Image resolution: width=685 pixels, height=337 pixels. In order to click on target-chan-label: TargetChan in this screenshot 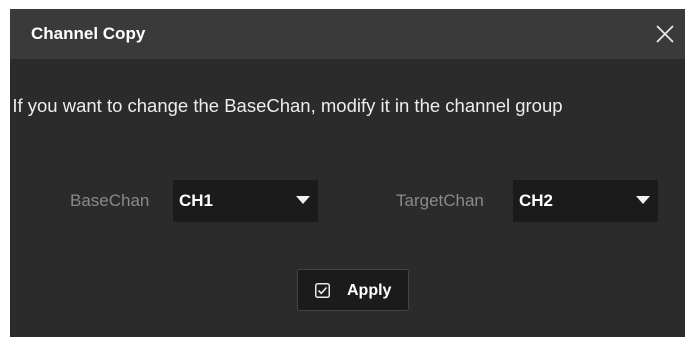, I will do `click(440, 200)`.